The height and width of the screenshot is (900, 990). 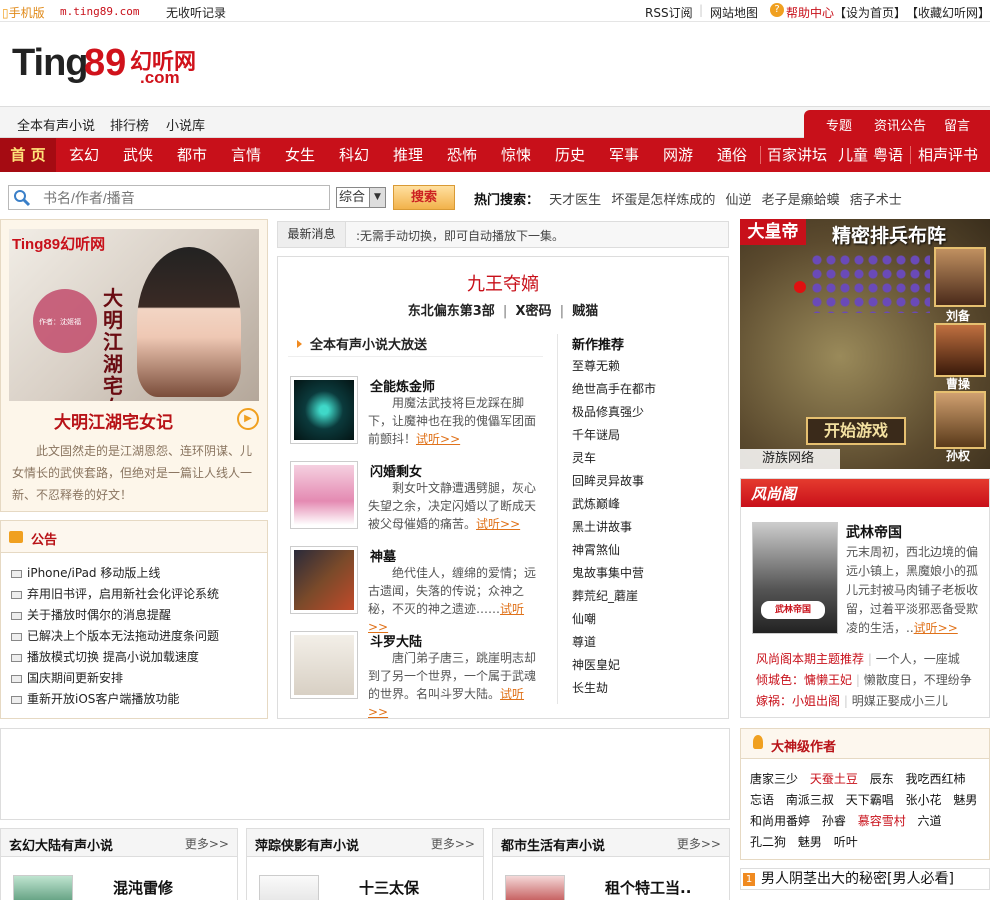 What do you see at coordinates (424, 197) in the screenshot?
I see `search-button: 搜索` at bounding box center [424, 197].